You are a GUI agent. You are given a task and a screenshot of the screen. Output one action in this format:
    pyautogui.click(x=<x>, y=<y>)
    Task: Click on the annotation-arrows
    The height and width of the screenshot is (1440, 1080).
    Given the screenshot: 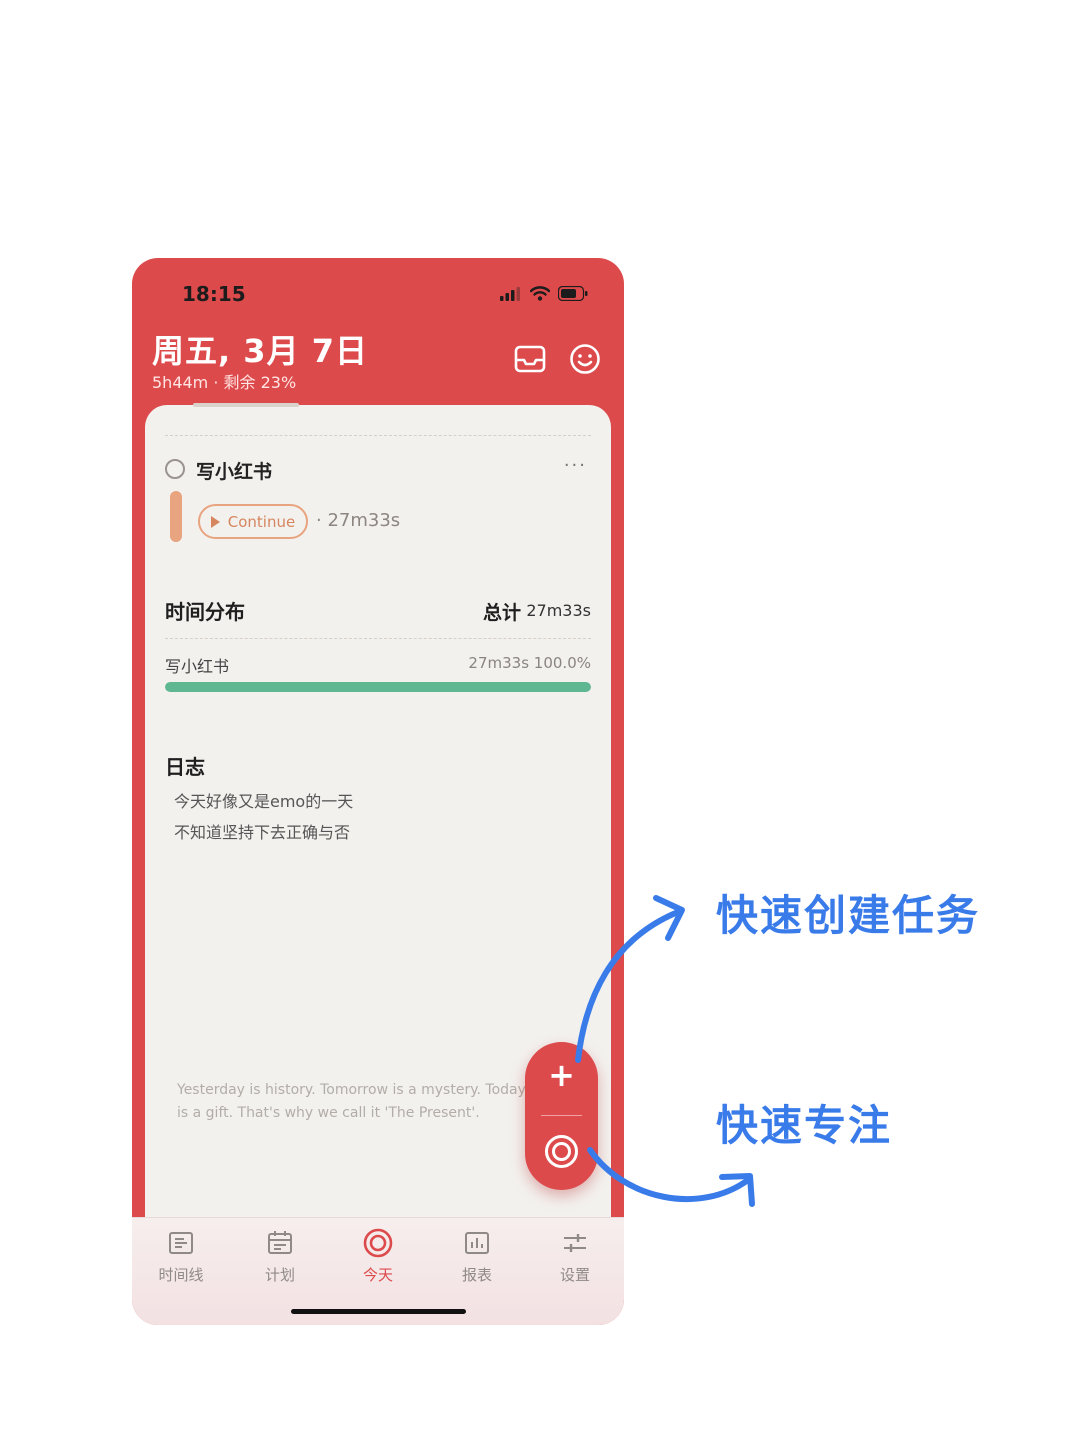 What is the action you would take?
    pyautogui.click(x=665, y=1051)
    